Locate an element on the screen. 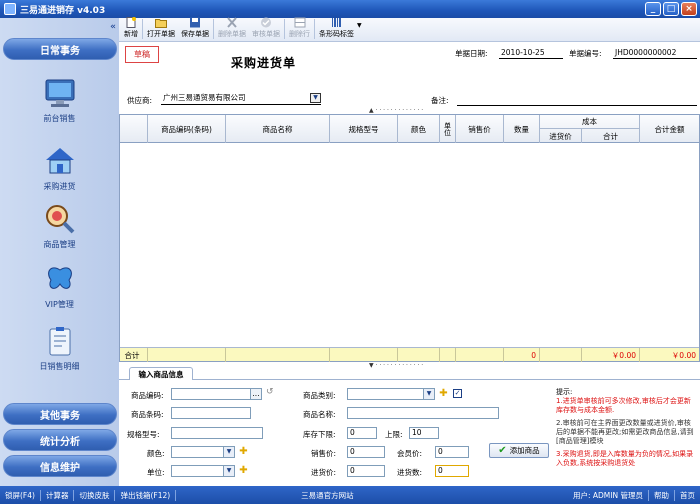 The image size is (700, 504). user-info: 用户: ADMIN 管理员 is located at coordinates (608, 495).